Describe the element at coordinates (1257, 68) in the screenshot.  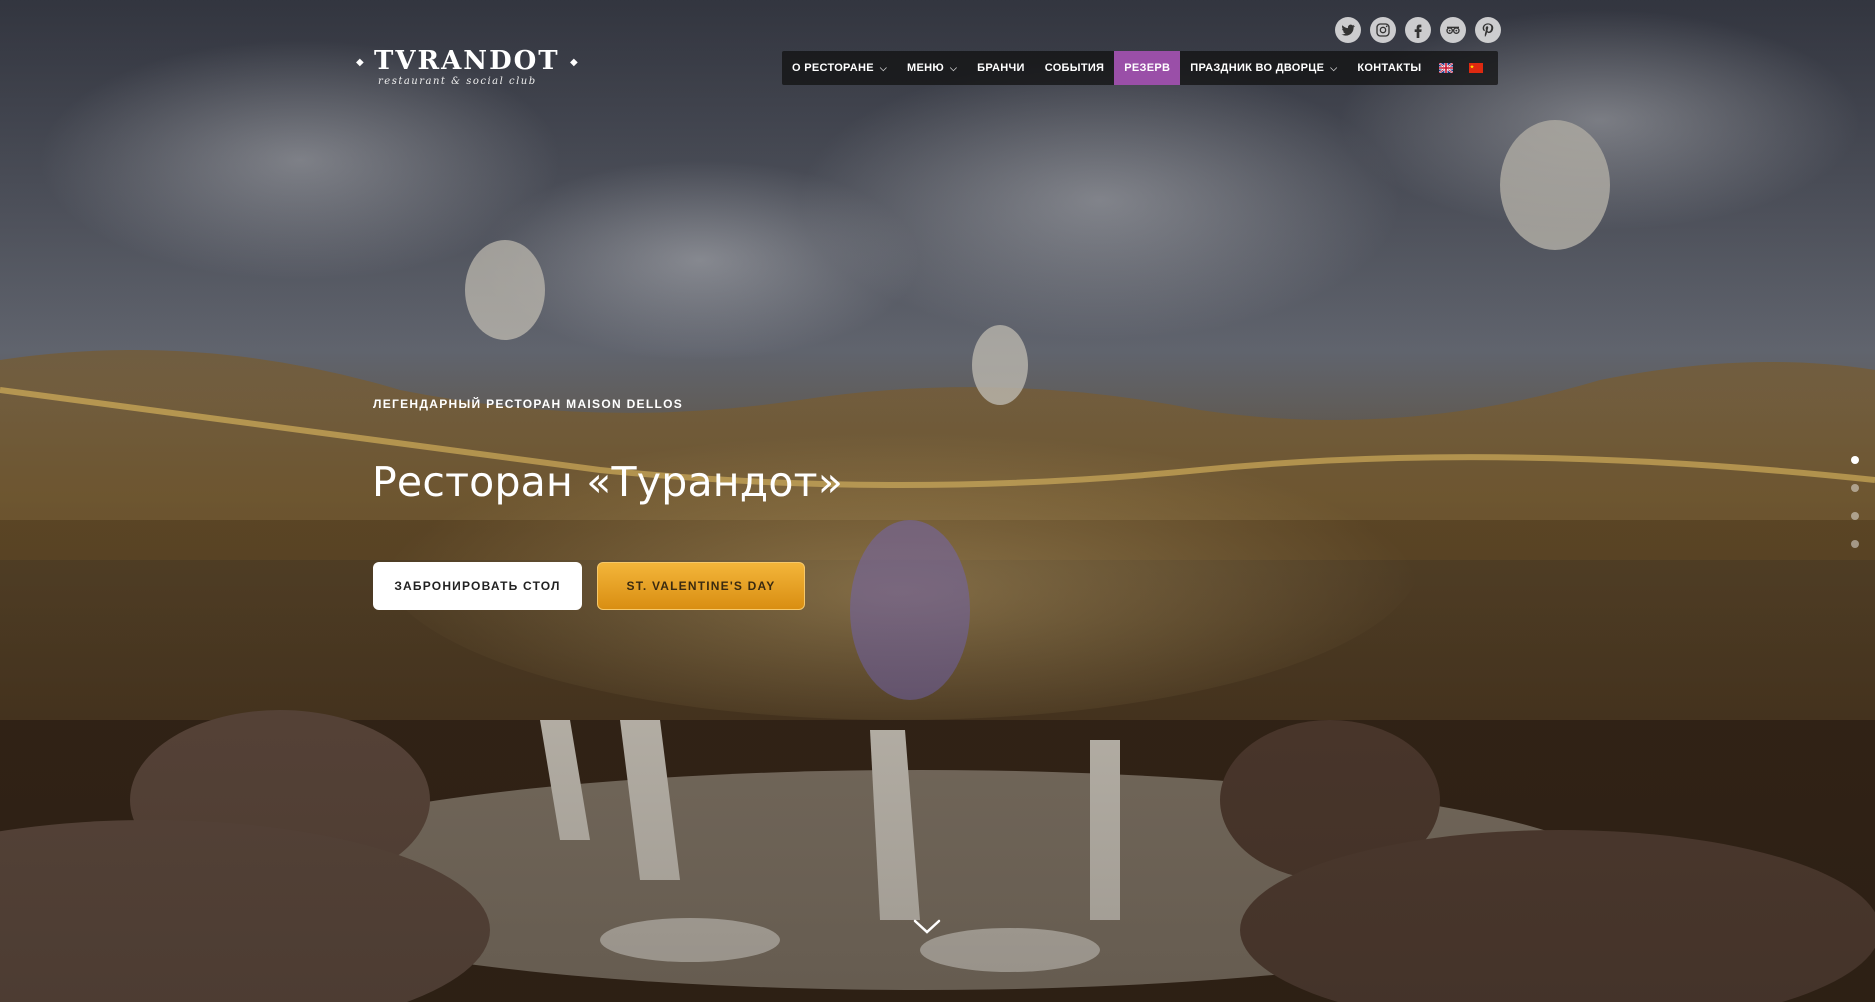
I see `nav-label: ПРАЗДНИК ВО ДВОРЦЕ` at that location.